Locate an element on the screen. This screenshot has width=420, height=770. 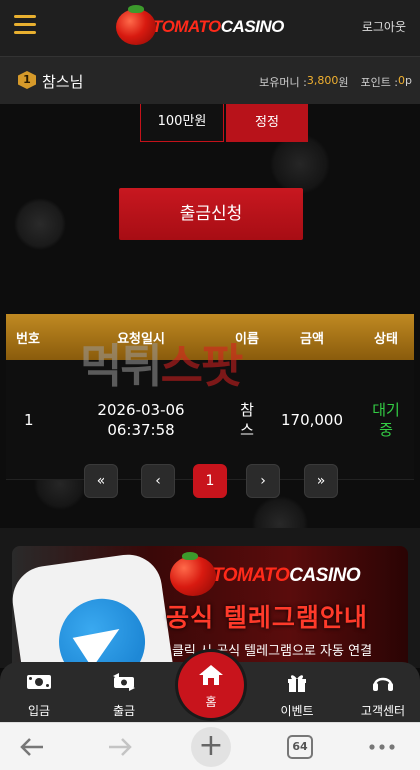
cell-date: 2026-03-06 06:37:58 is located at coordinates (141, 420).